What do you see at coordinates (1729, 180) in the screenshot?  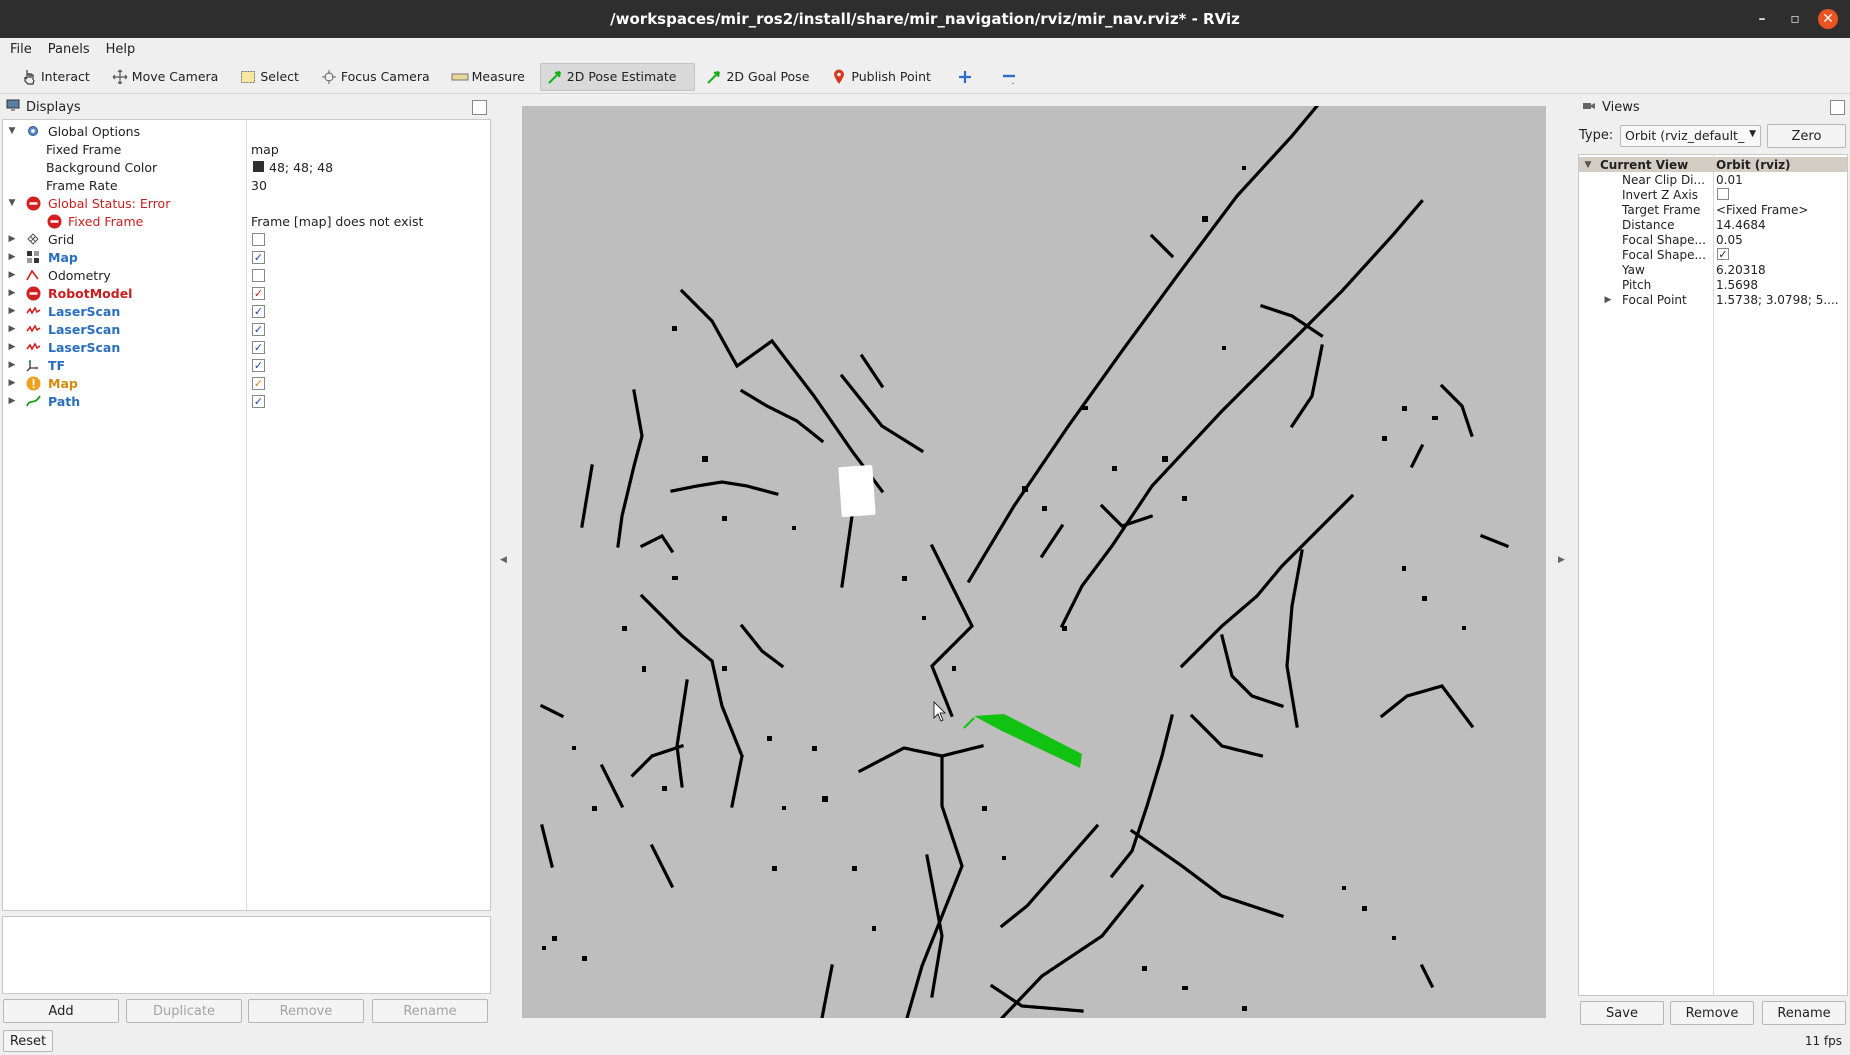 I see `property-value: 0.01` at bounding box center [1729, 180].